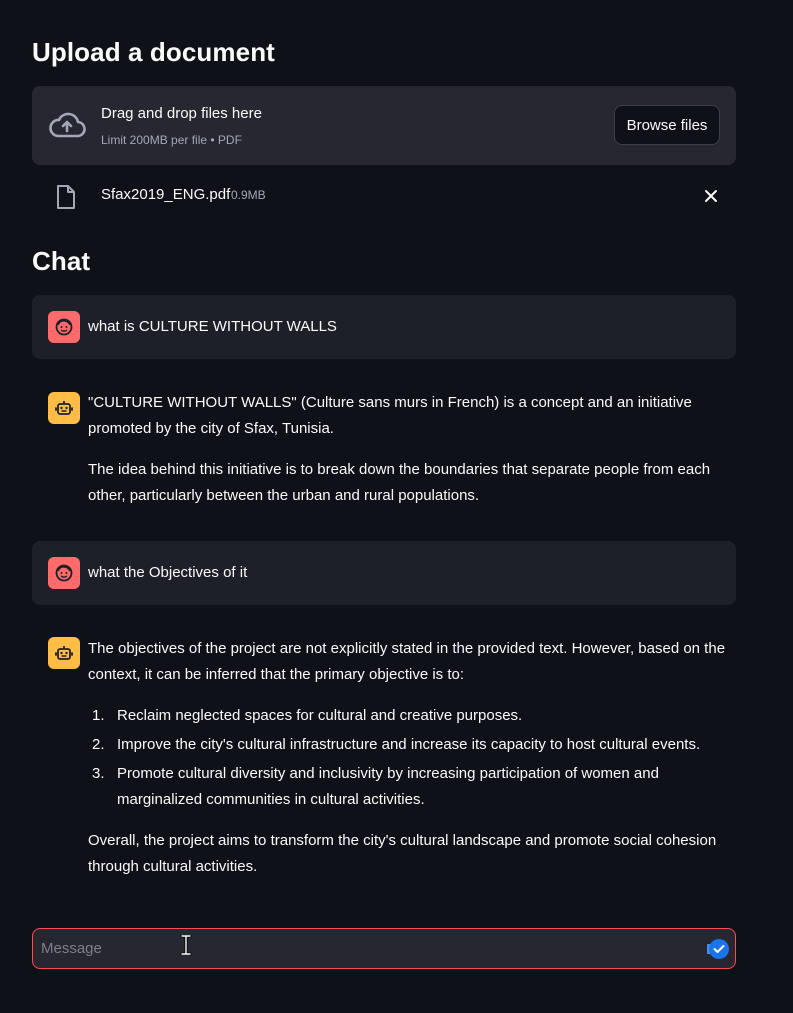  I want to click on text-cursor-icon, so click(186, 947).